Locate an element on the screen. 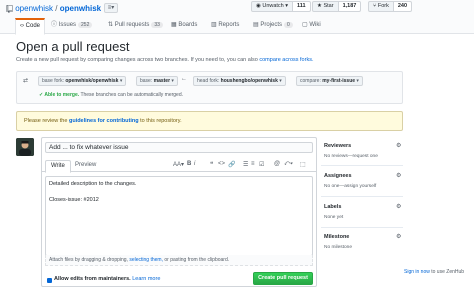 The height and width of the screenshot is (289, 474). zenhub-signin: Sign in now to use ZenHub is located at coordinates (434, 272).